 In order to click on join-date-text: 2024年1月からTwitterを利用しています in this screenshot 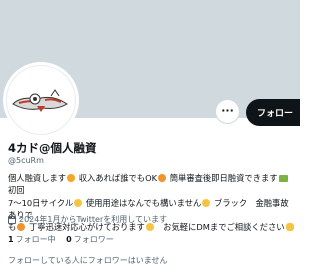, I will do `click(93, 219)`.